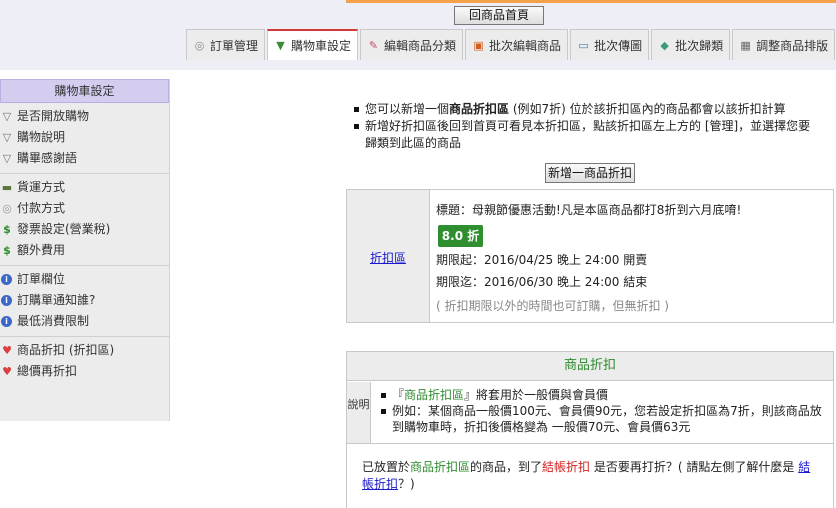  What do you see at coordinates (41, 187) in the screenshot?
I see `sidebar-item-label: 貨運方式` at bounding box center [41, 187].